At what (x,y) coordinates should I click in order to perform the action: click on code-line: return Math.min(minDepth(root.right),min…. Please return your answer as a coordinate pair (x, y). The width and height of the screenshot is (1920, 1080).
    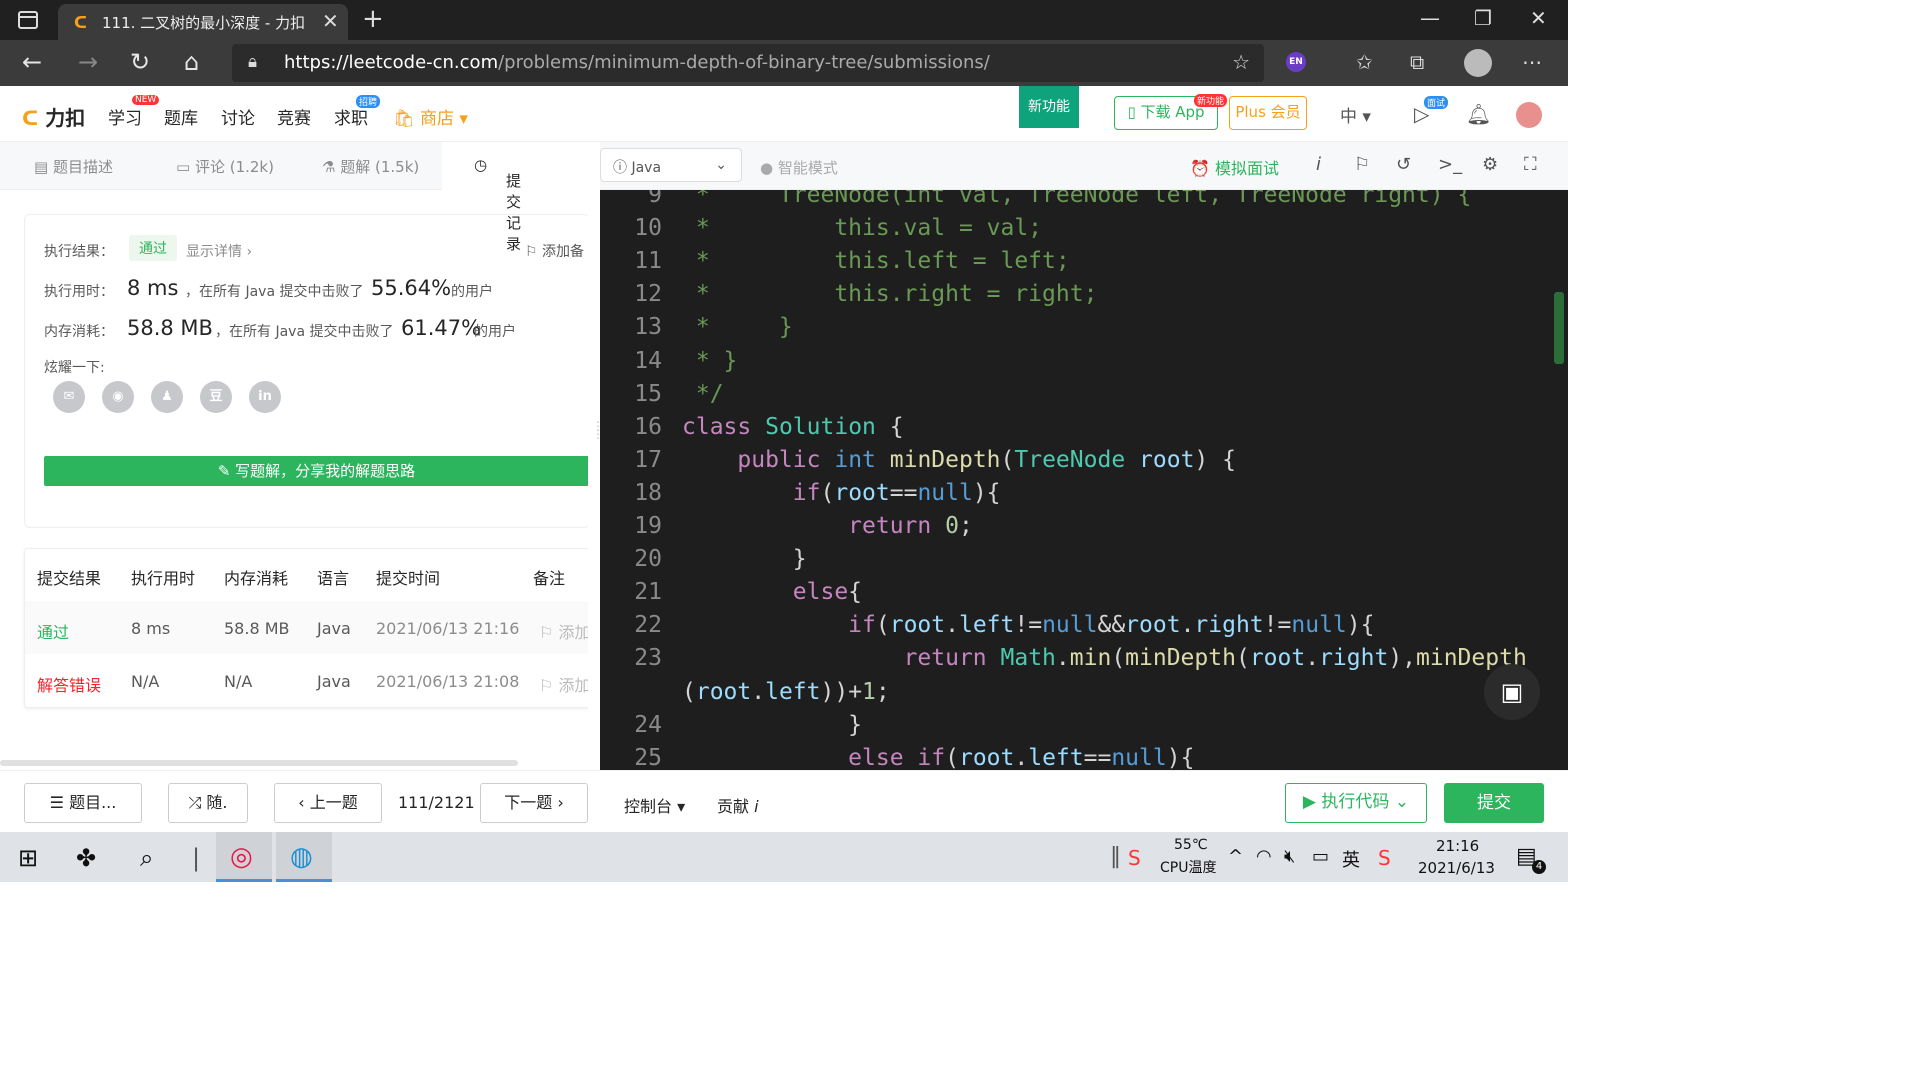
    Looking at the image, I should click on (1104, 658).